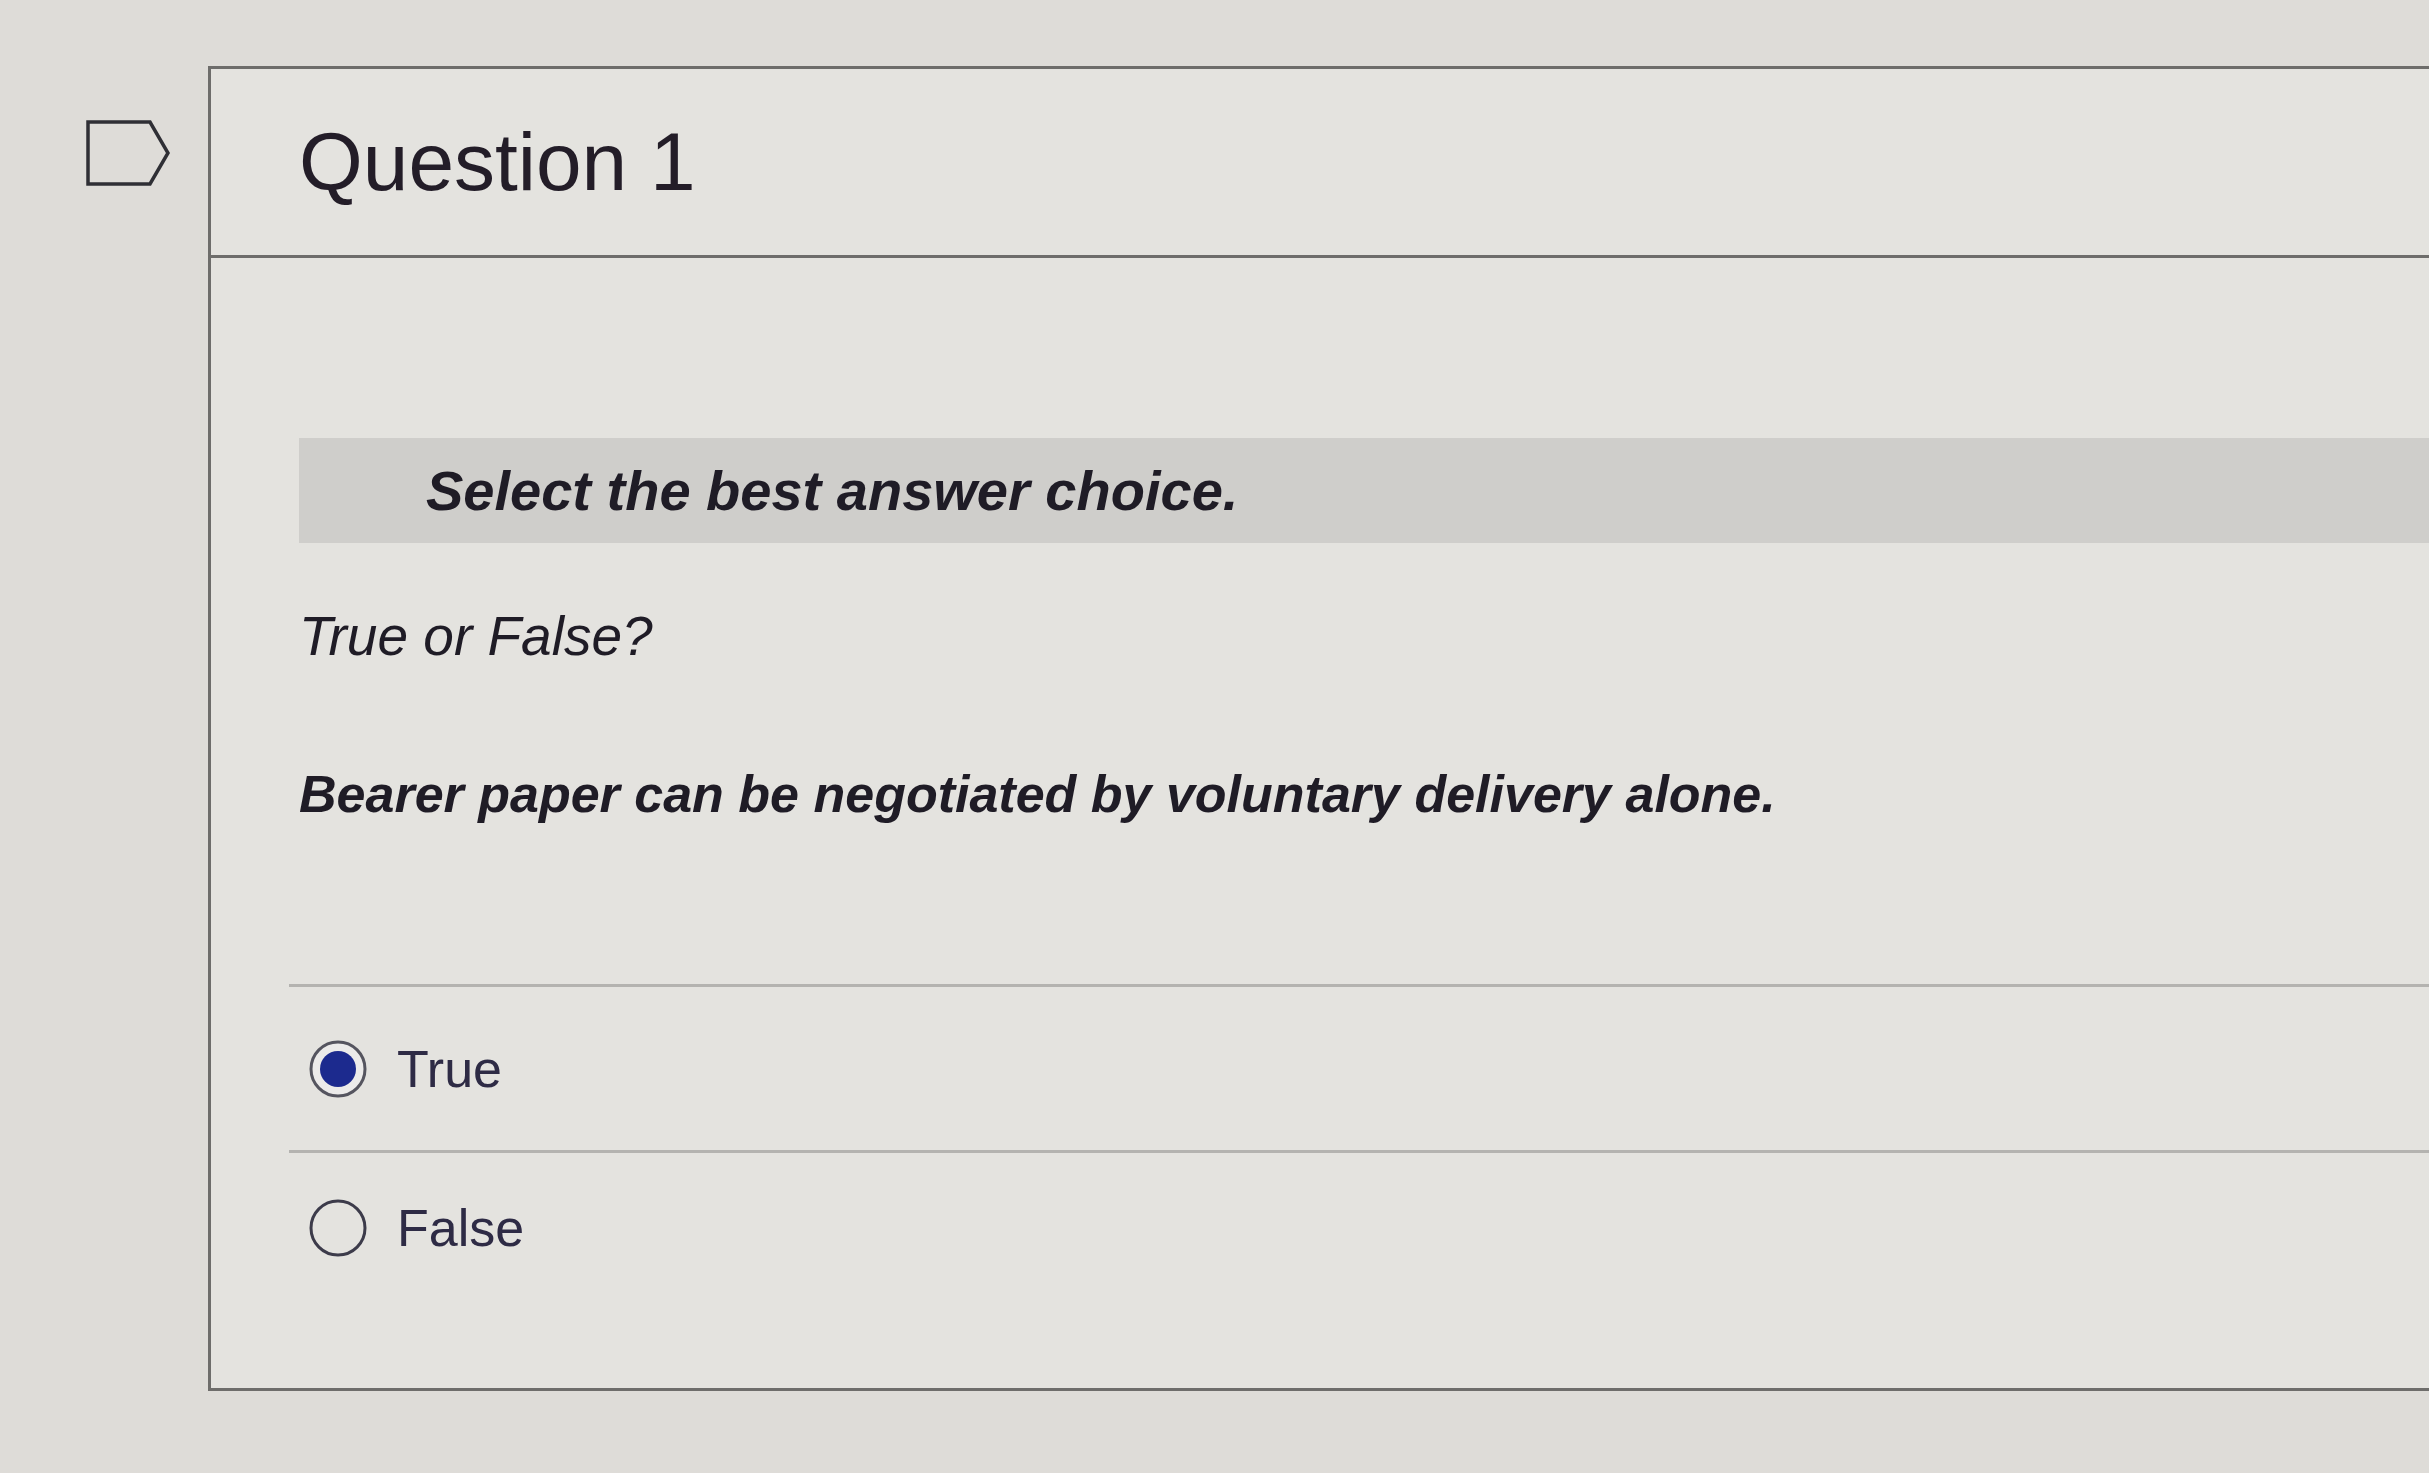 The width and height of the screenshot is (2429, 1473). Describe the element at coordinates (1037, 794) in the screenshot. I see `question-statement: Bearer paper can be negotiated by voluntary delivery alone.` at that location.